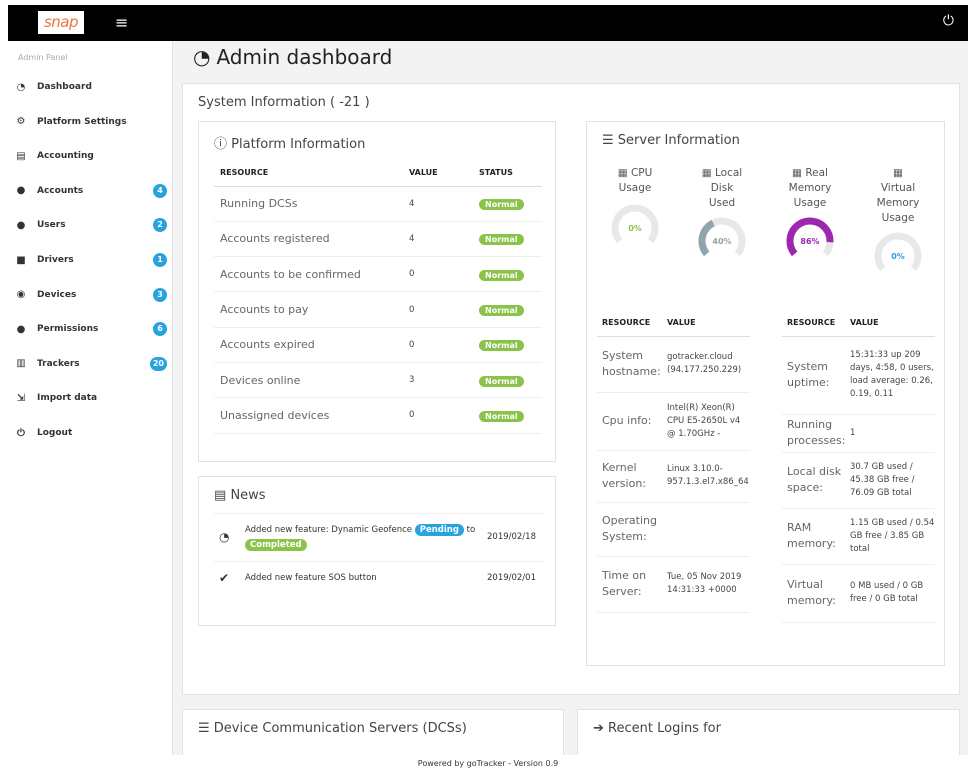 This screenshot has height=782, width=976. Describe the element at coordinates (55, 433) in the screenshot. I see `sidebar-item-label: Logout` at that location.